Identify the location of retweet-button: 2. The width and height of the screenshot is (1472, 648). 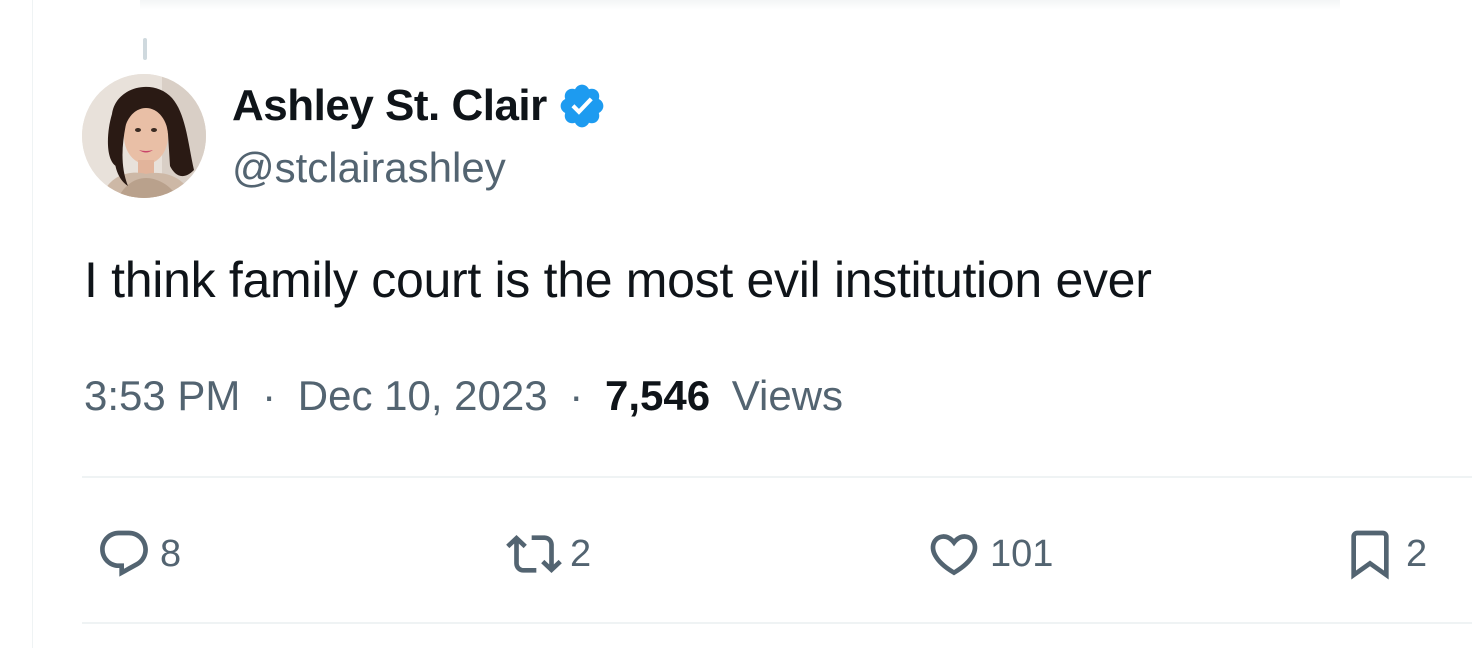
(548, 554).